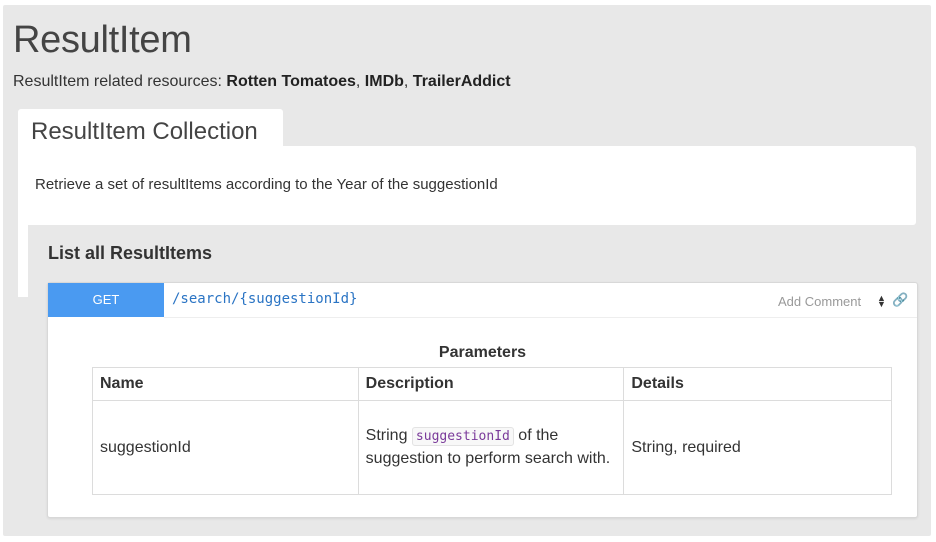 This screenshot has width=936, height=542. What do you see at coordinates (384, 81) in the screenshot?
I see `related-link-imdb: IMDb` at bounding box center [384, 81].